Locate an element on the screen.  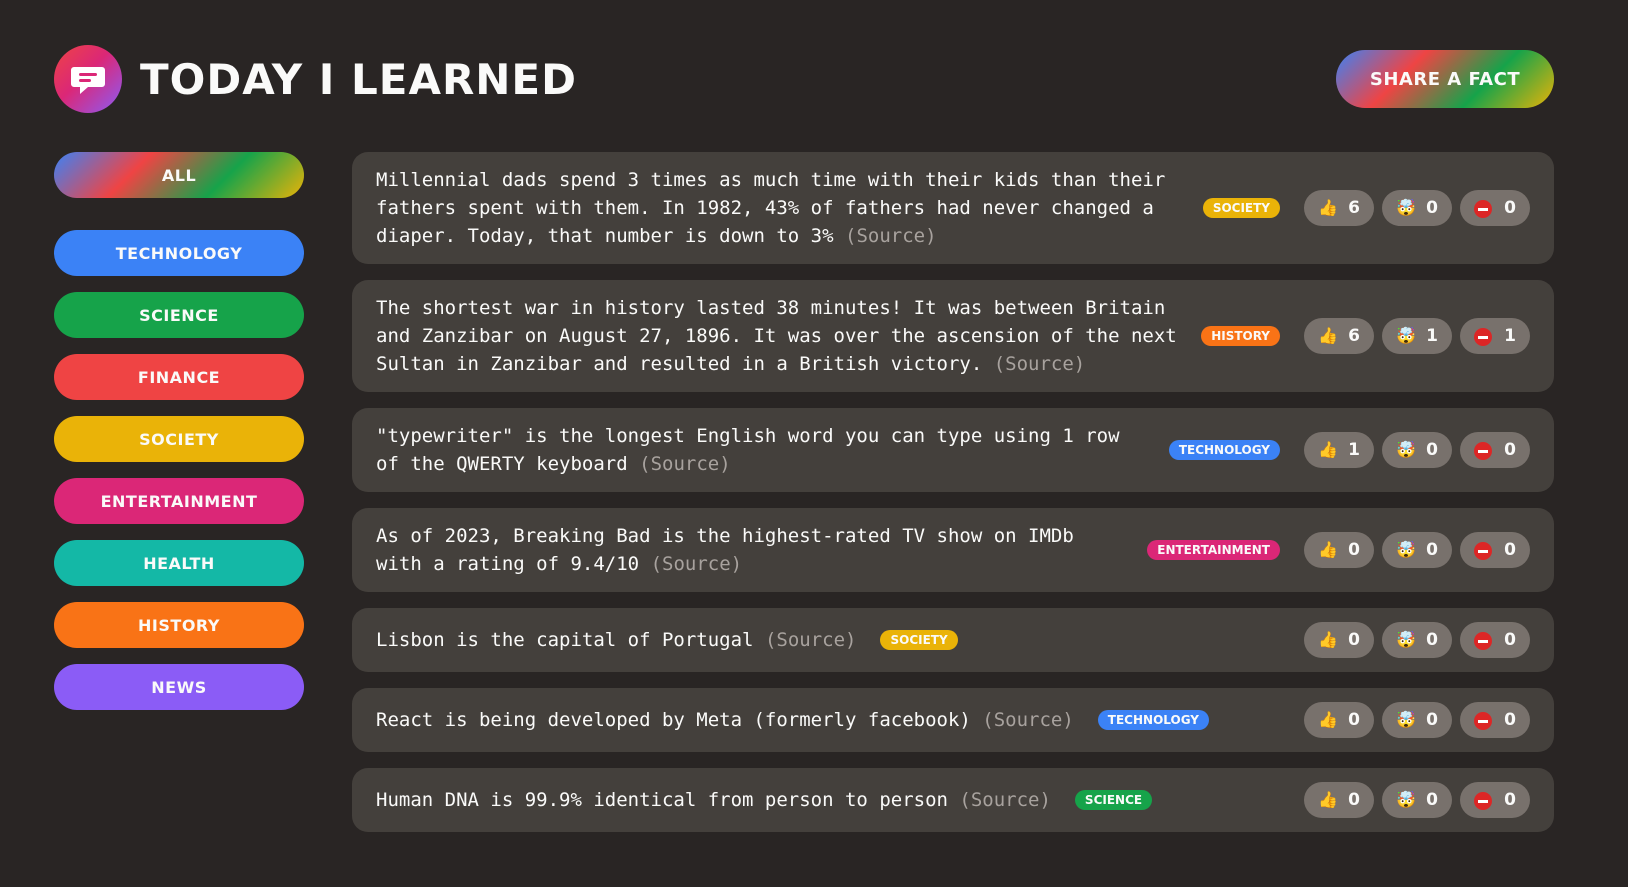
category-button-society: Society is located at coordinates (179, 439).